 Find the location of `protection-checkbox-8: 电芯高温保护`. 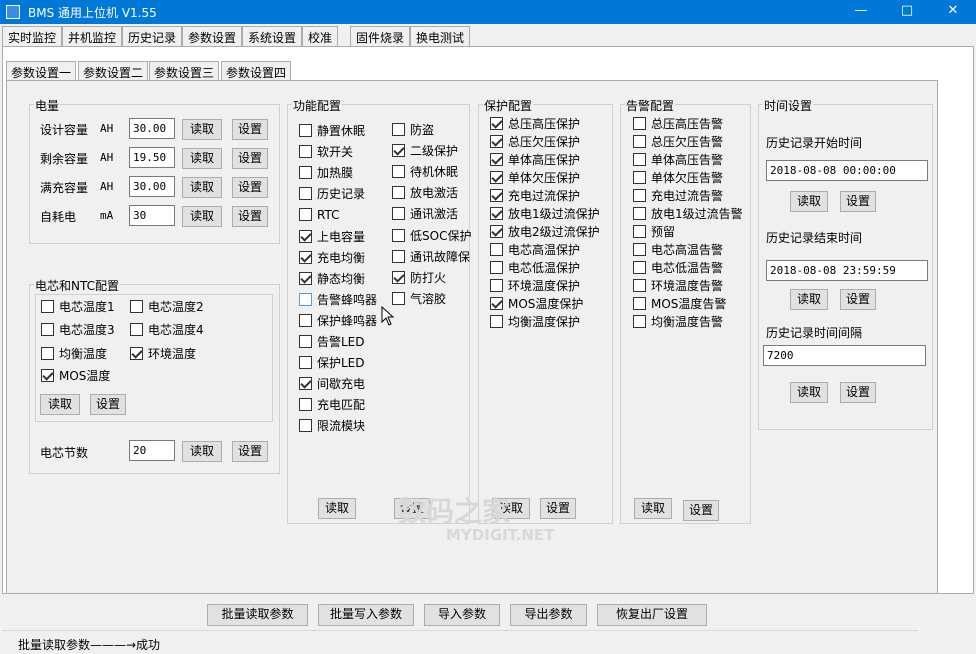

protection-checkbox-8: 电芯高温保护 is located at coordinates (535, 250).